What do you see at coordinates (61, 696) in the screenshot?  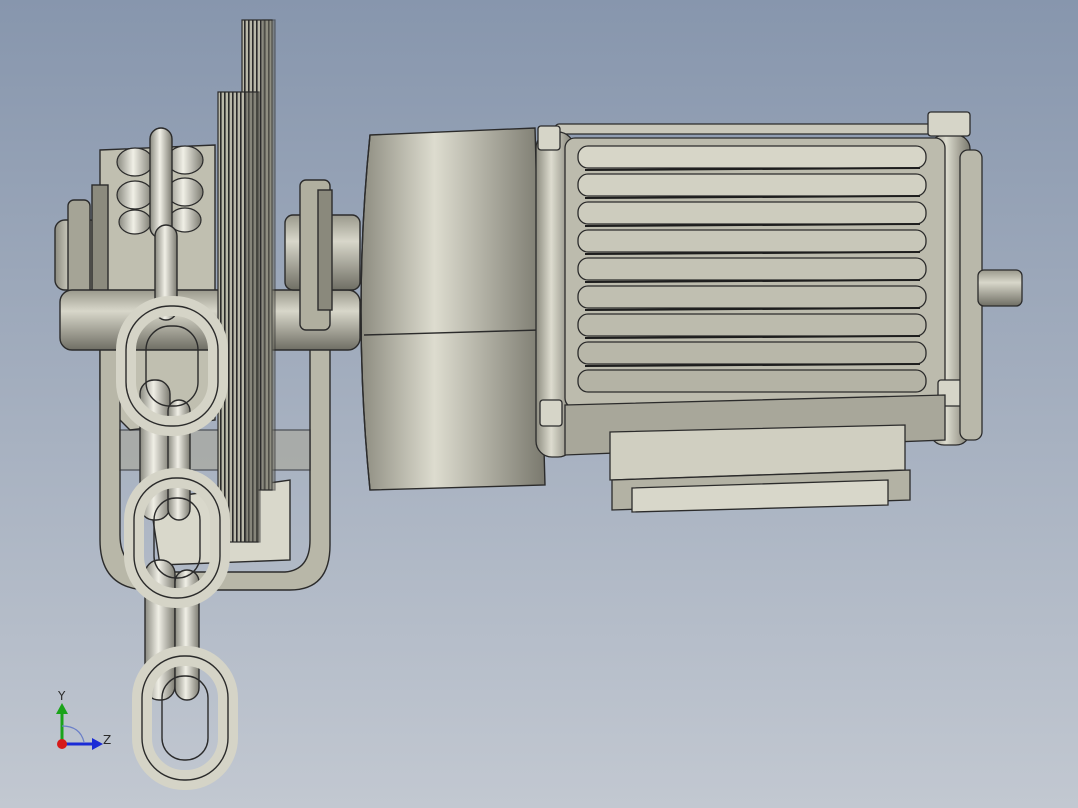 I see `y-axis-label: Y` at bounding box center [61, 696].